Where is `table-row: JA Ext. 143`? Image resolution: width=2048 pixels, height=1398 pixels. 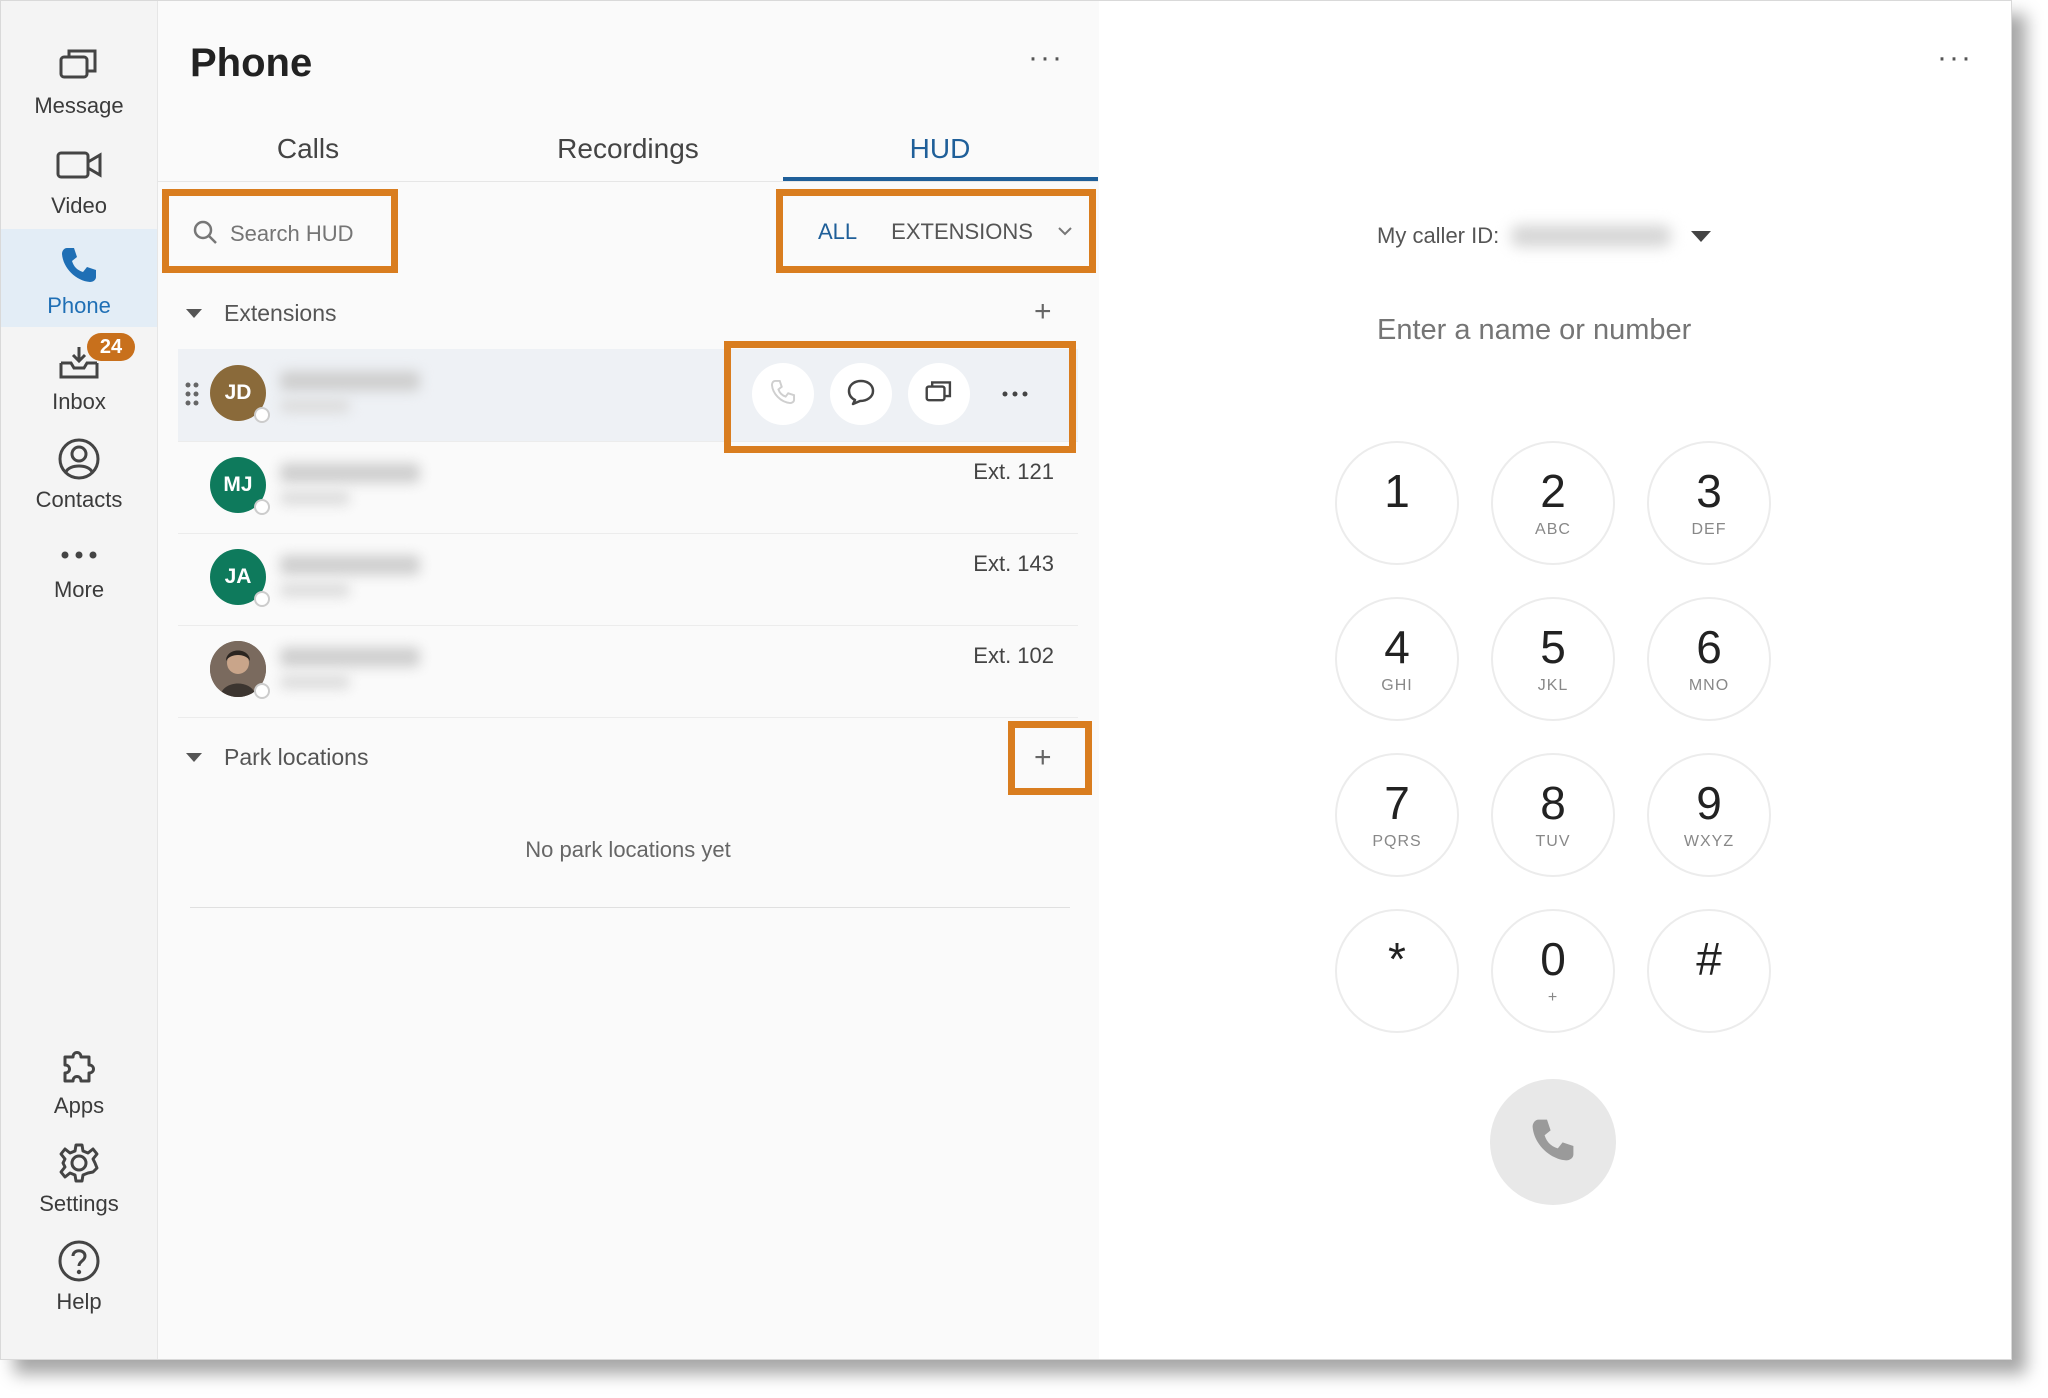
table-row: JA Ext. 143 is located at coordinates (628, 579).